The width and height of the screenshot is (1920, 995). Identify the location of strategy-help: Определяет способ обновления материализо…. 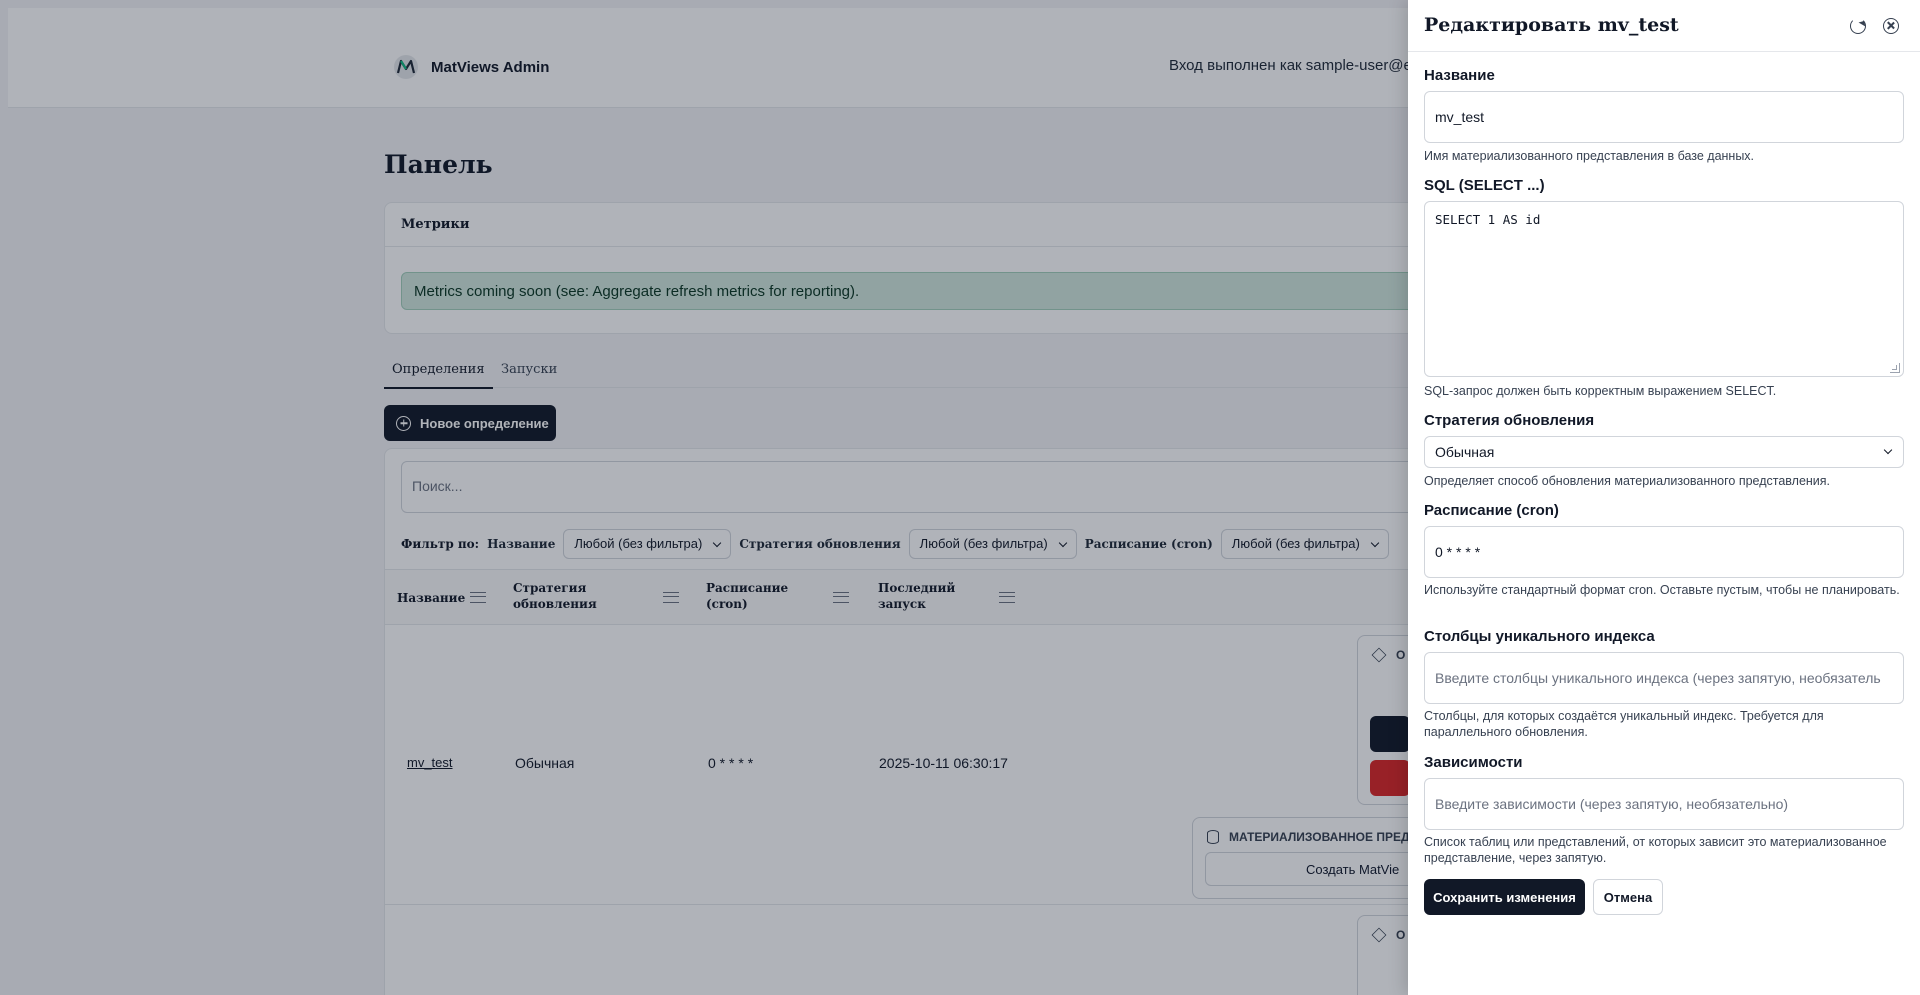
(1627, 481).